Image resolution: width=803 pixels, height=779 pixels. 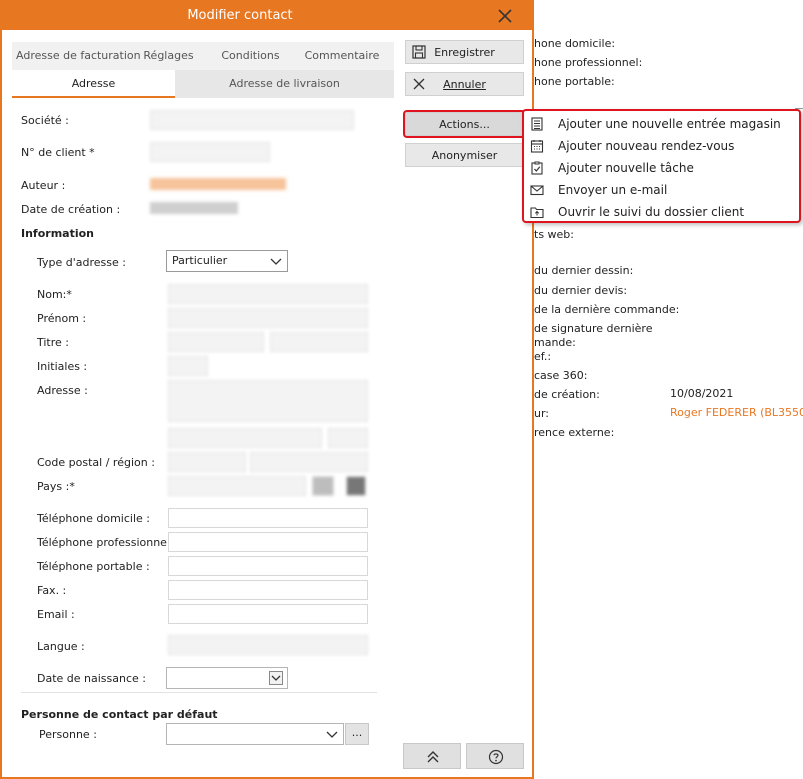 I want to click on tab-adresse: Adresse, so click(x=93, y=84).